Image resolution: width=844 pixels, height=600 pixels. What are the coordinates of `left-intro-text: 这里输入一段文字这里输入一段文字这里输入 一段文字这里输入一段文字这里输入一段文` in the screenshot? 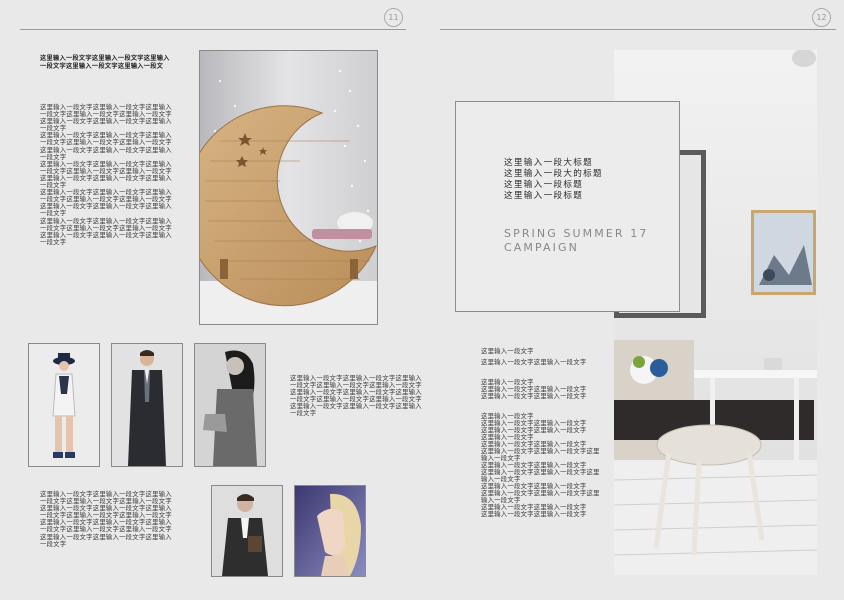 It's located at (105, 63).